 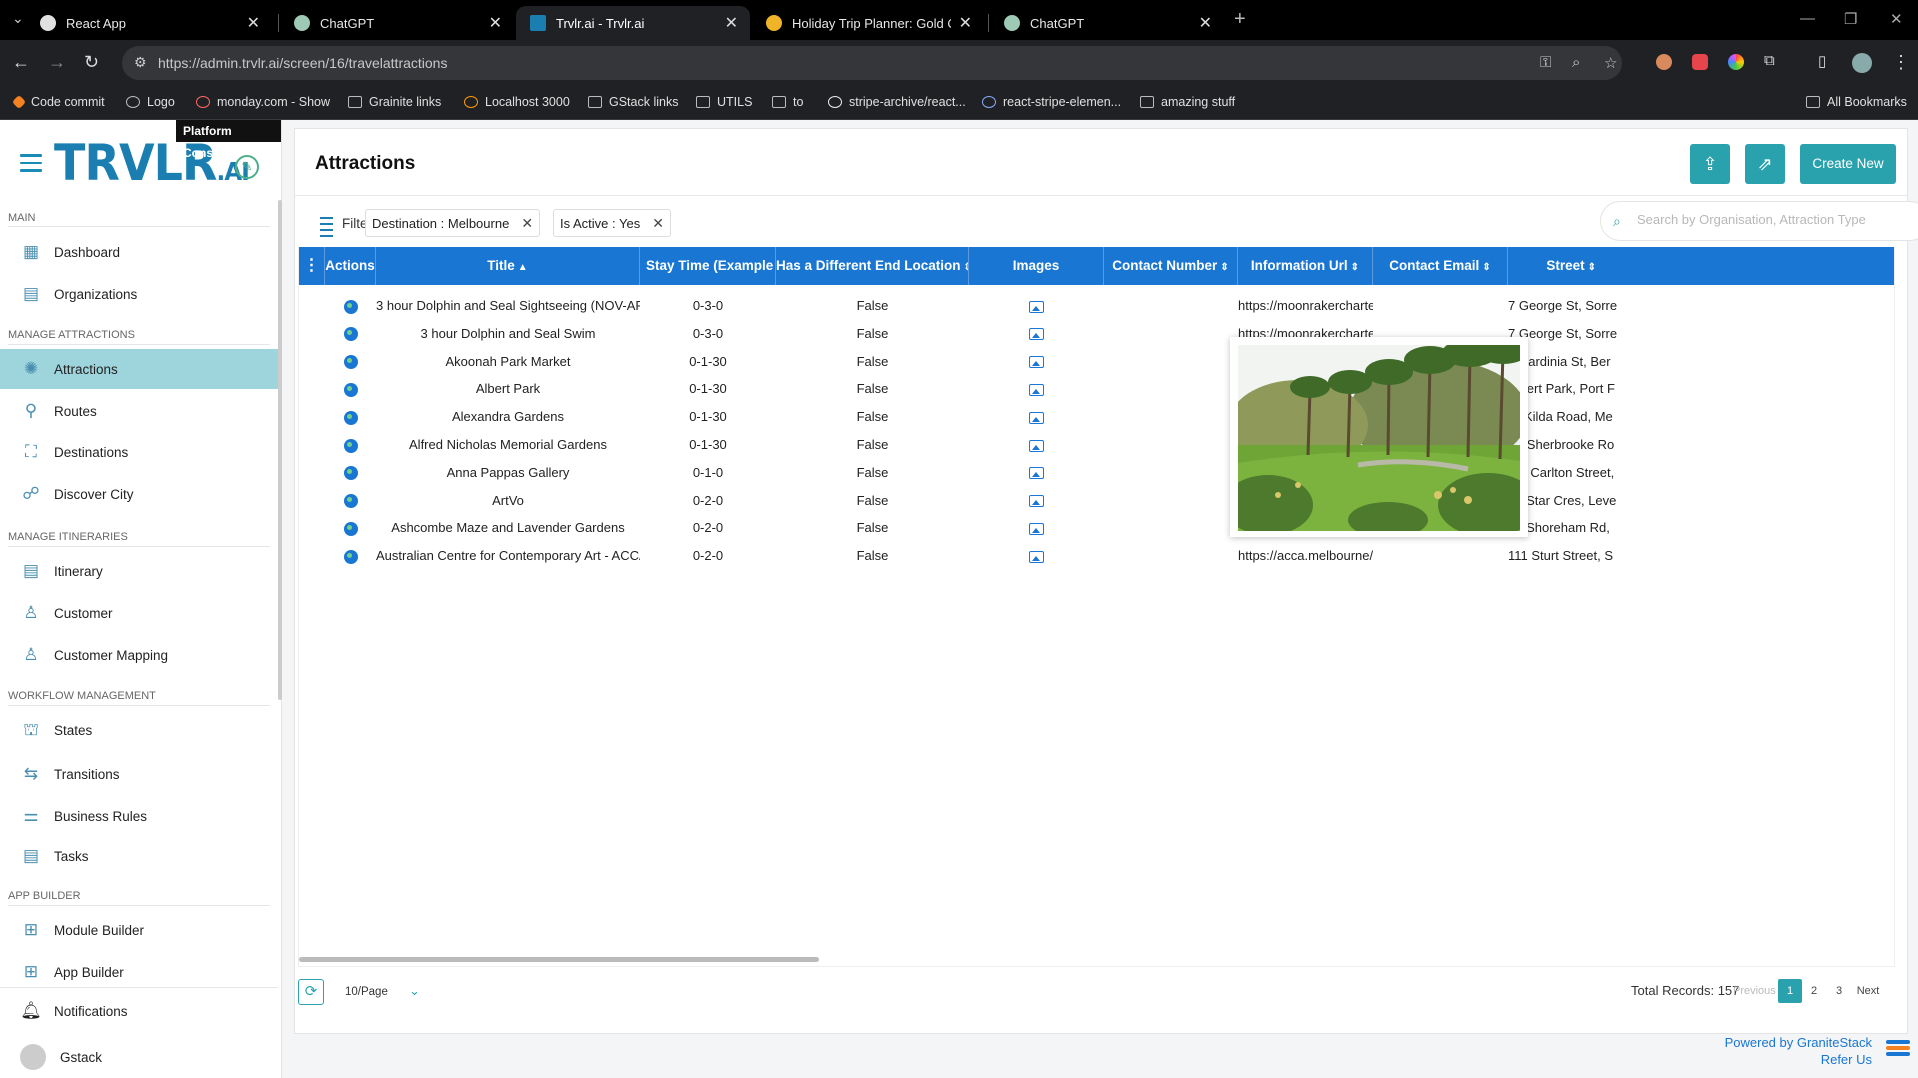 I want to click on sidebar-item-states: ⛫ States, so click(x=139, y=730).